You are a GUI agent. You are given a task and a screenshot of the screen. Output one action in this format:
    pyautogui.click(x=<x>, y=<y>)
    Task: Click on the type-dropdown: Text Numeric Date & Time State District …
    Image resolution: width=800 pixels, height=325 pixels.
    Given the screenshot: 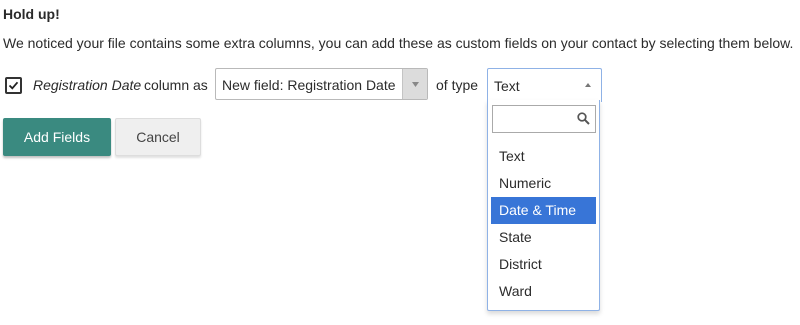 What is the action you would take?
    pyautogui.click(x=543, y=205)
    